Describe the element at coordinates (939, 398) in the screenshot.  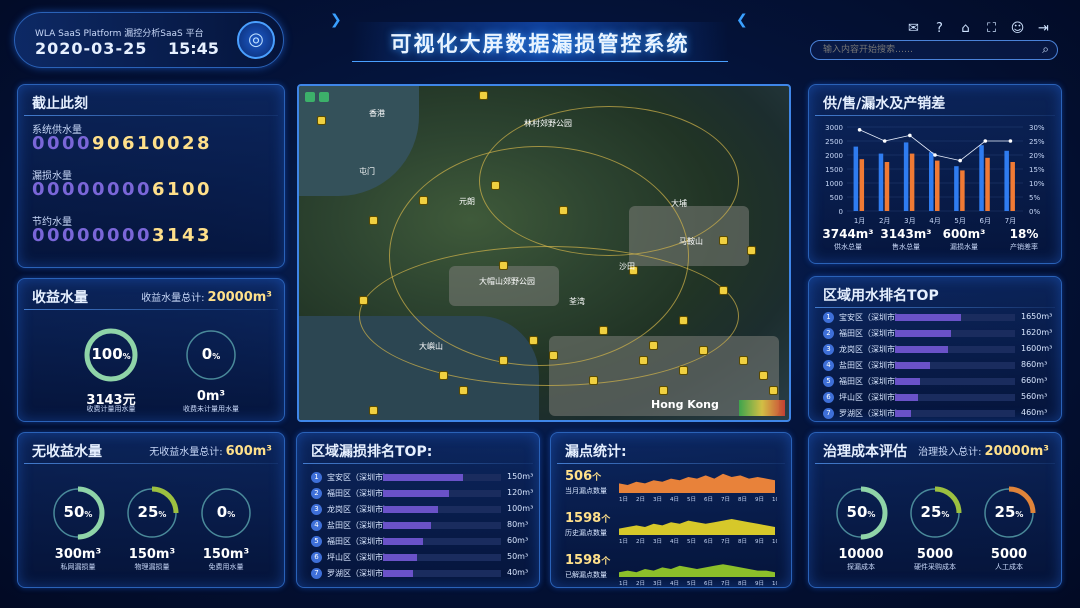
I see `ranking-row: 6 坪山区（深圳市） 560m³` at that location.